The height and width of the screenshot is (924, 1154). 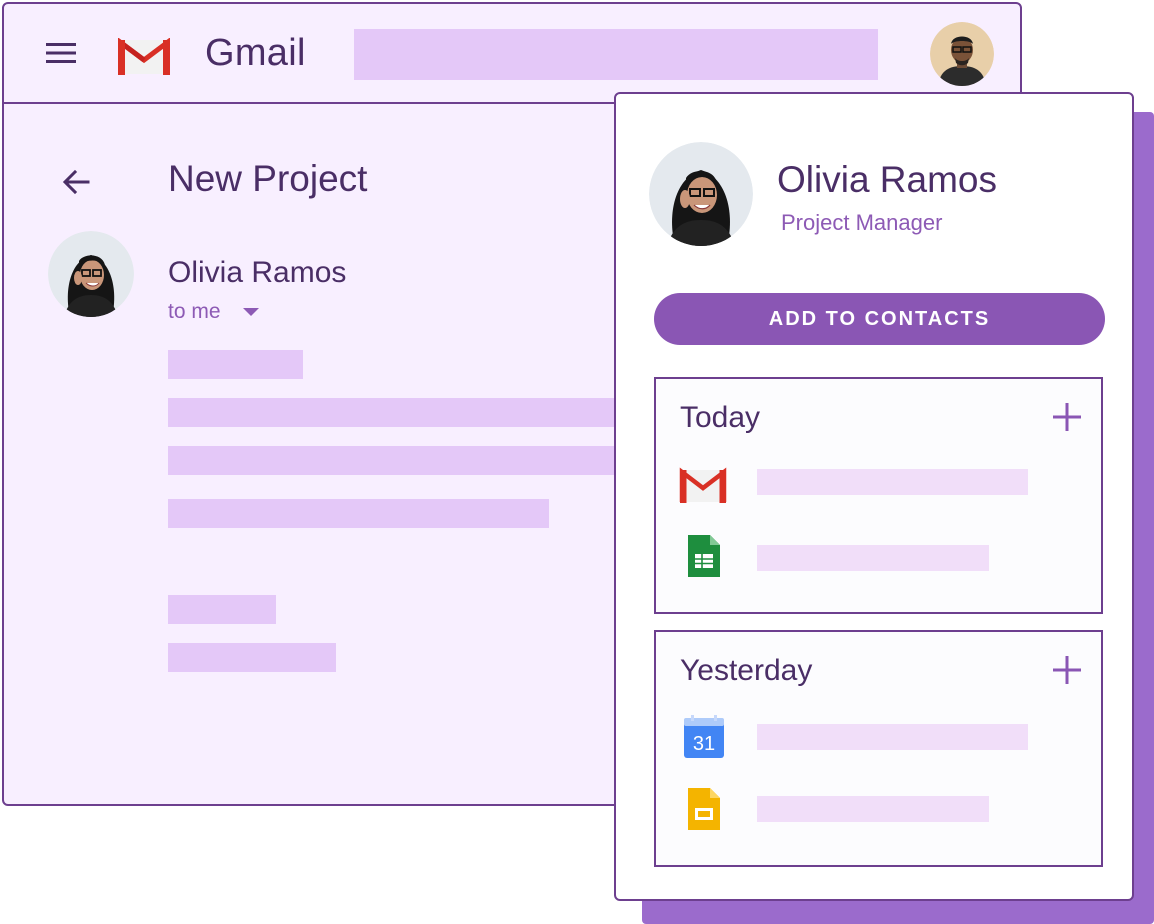 What do you see at coordinates (194, 311) in the screenshot?
I see `recipient-label: to me` at bounding box center [194, 311].